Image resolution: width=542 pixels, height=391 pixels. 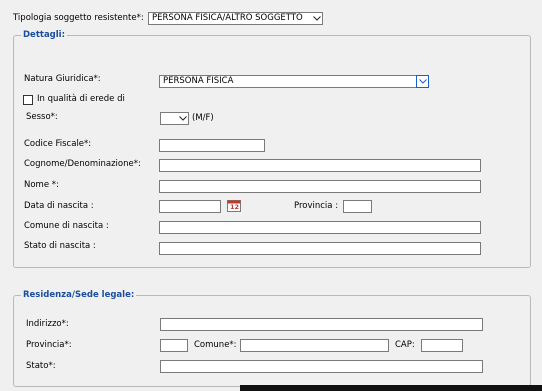 I want to click on calendar-day-text: 12, so click(x=235, y=207).